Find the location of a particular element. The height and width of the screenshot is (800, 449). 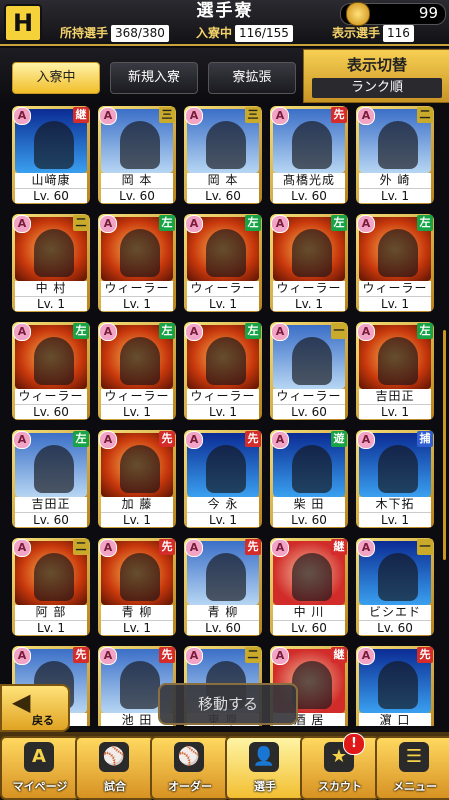

mypage-icon: A is located at coordinates (39, 757).